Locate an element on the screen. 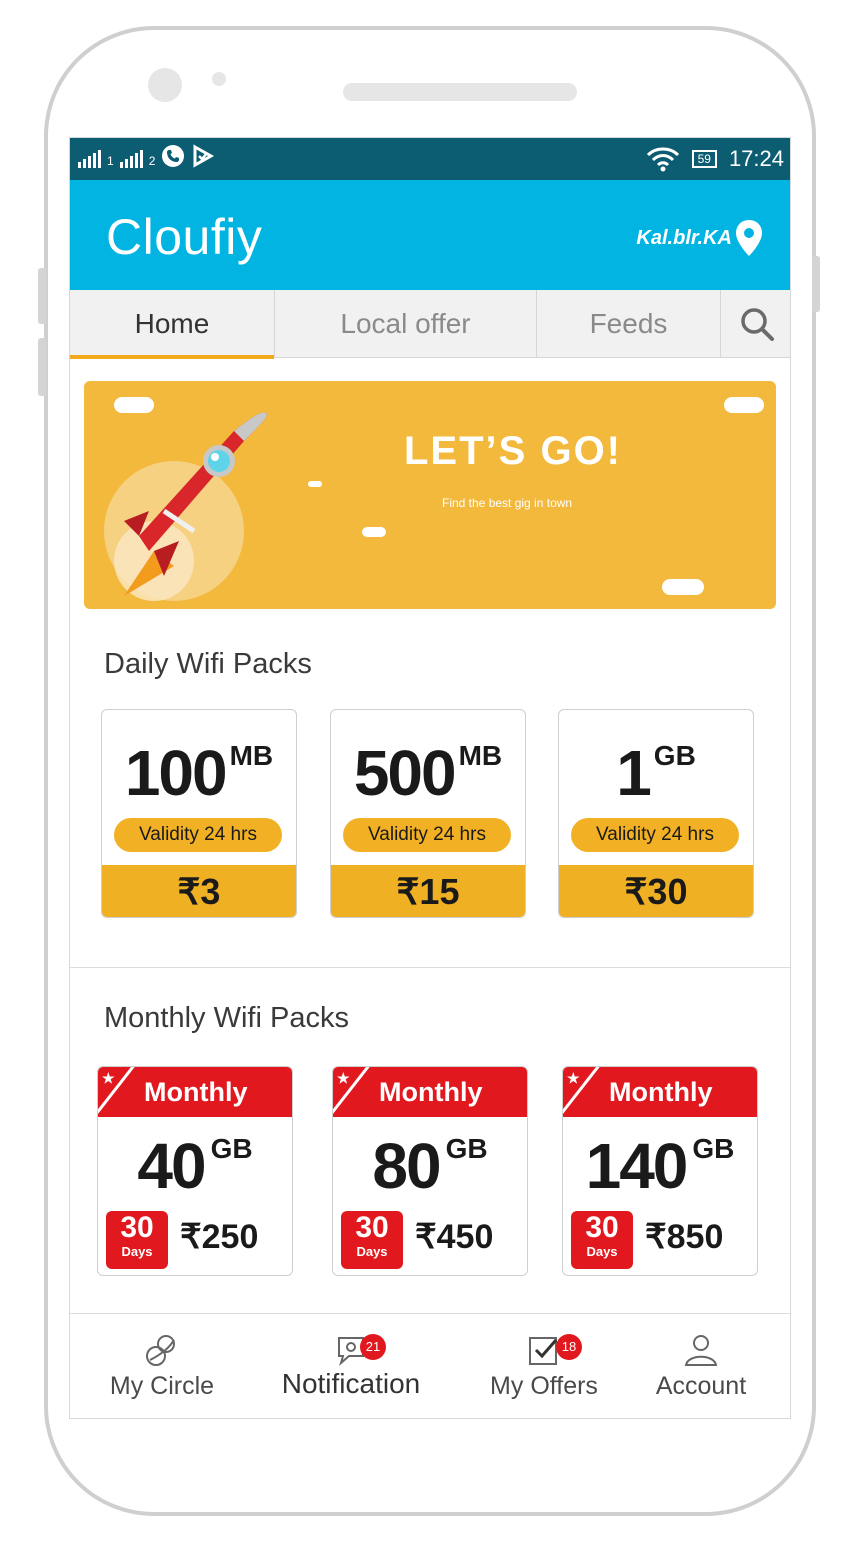  monthly-packs-title: Monthly Wifi Packs is located at coordinates (226, 1018).